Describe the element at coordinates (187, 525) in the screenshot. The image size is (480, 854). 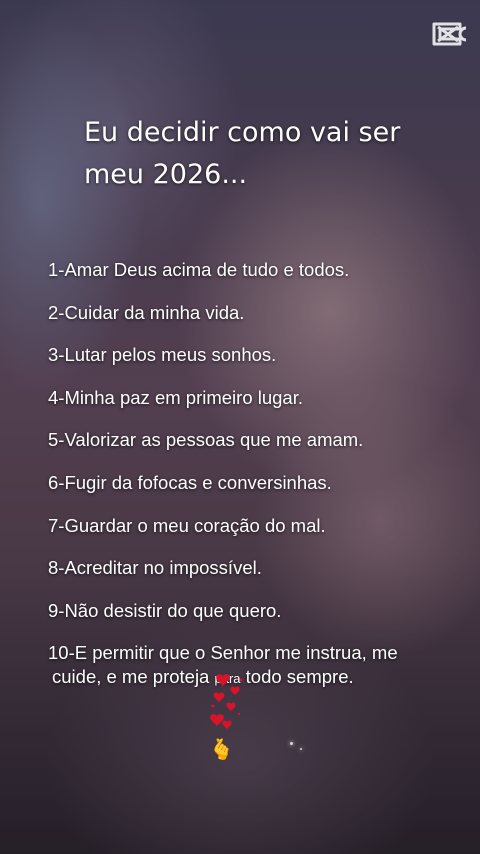
I see `list-item: 7-Guardar o meu coração do mal.` at that location.